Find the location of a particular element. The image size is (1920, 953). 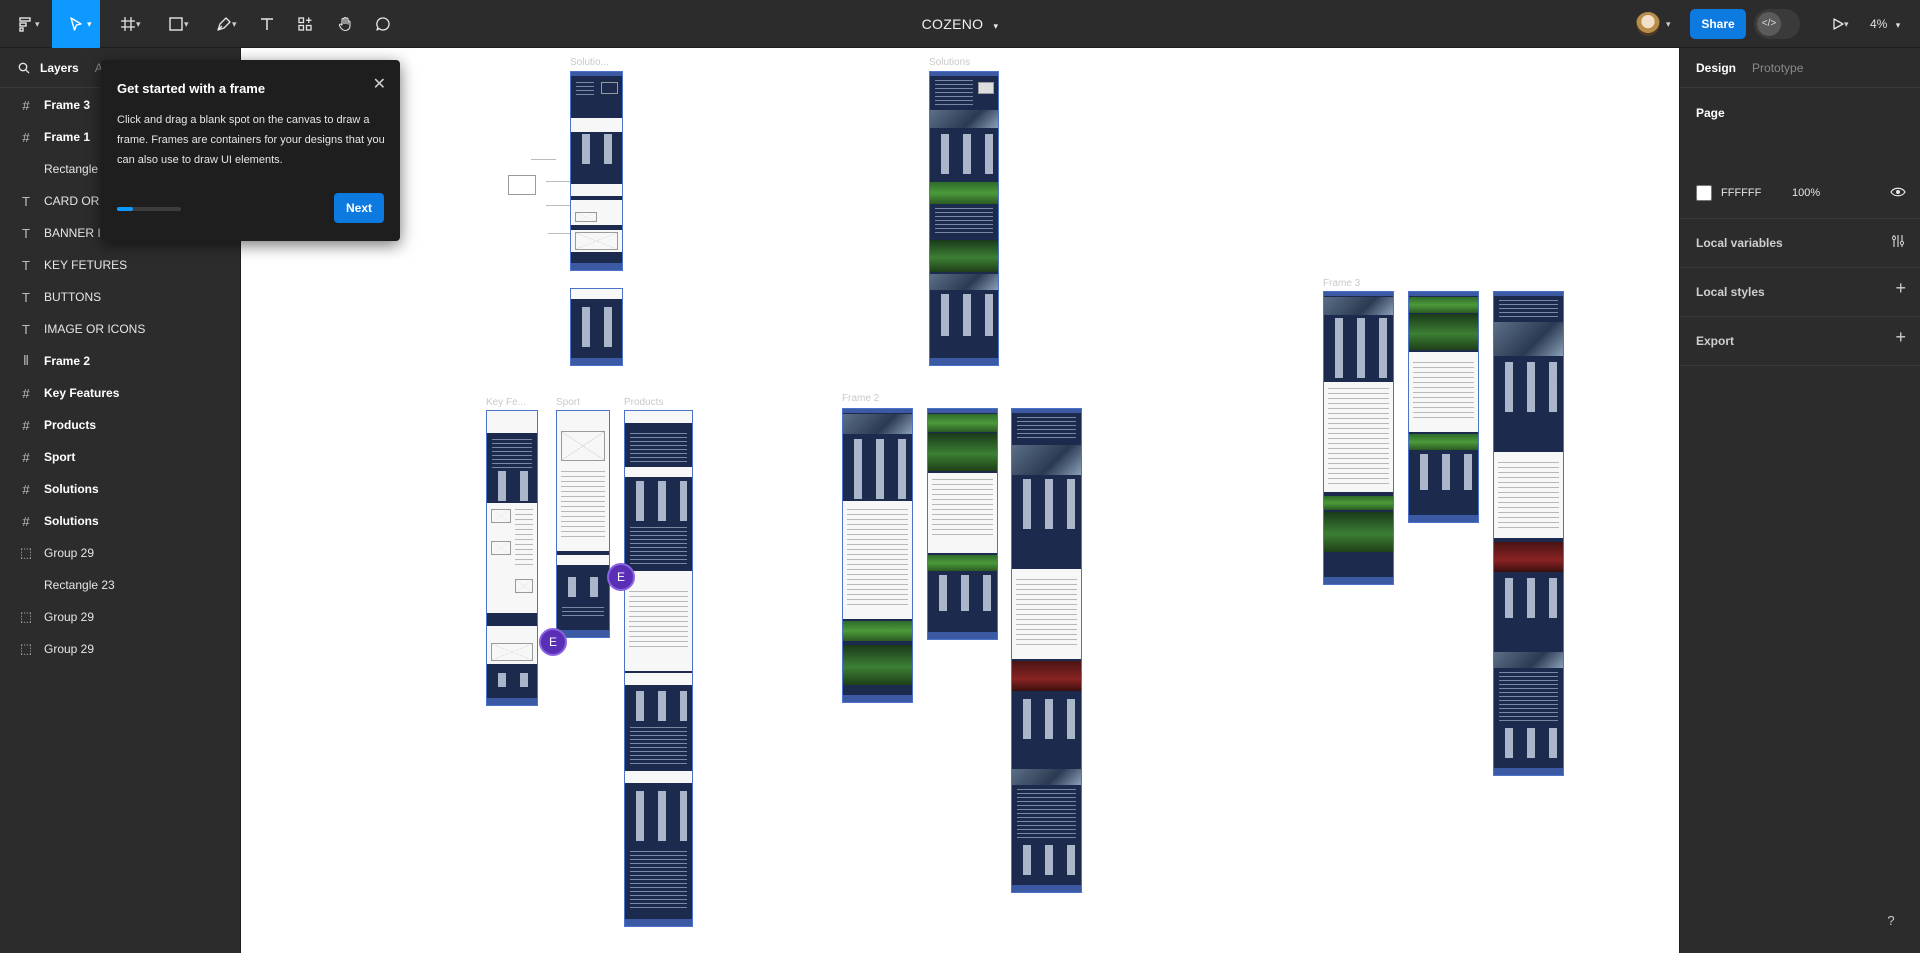

layer-item: T BUTTONS is located at coordinates (120, 297).